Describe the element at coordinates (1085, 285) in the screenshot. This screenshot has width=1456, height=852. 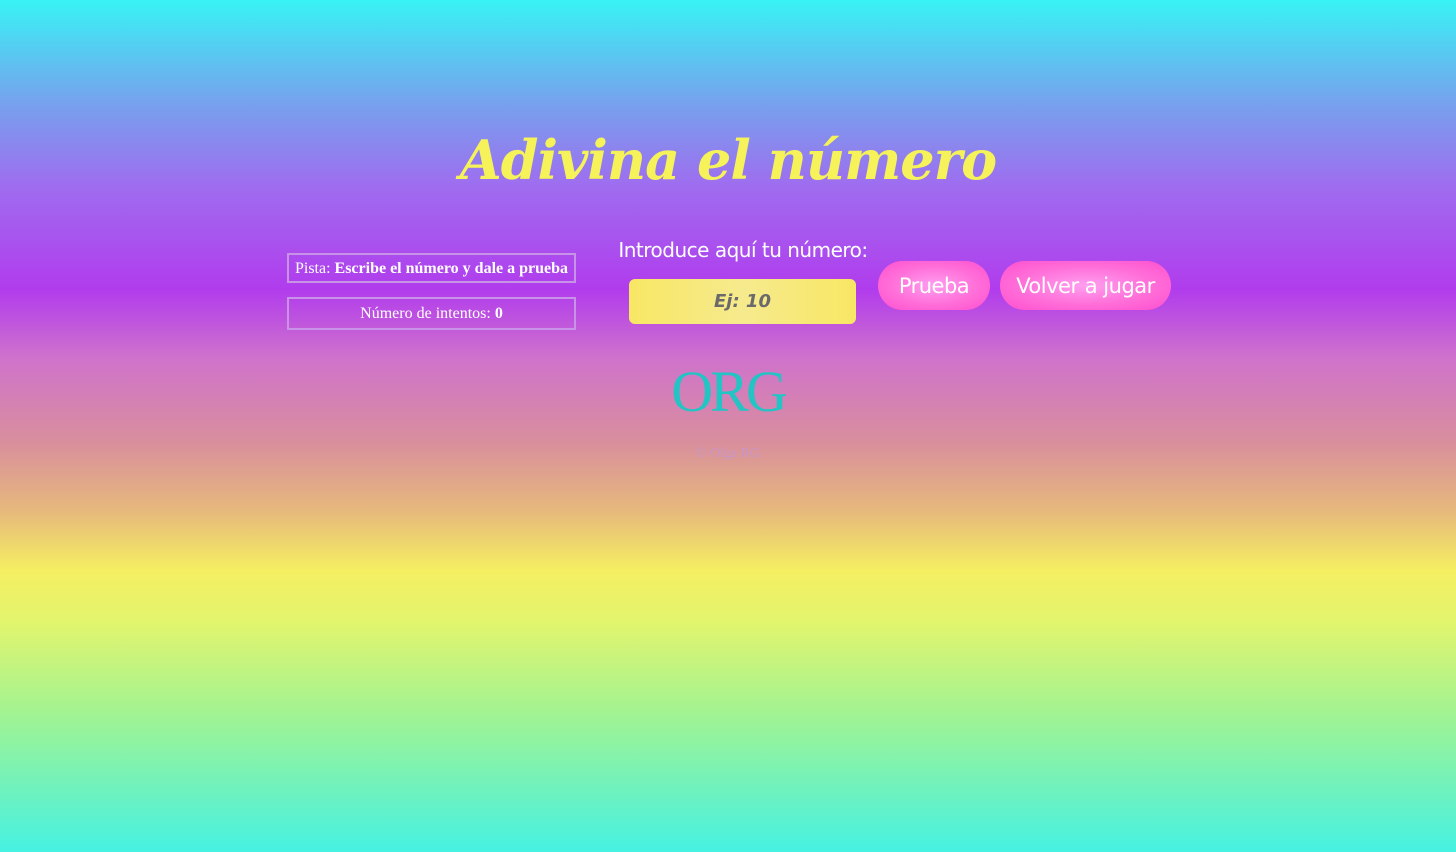
I see `play-again-button: Volver a jugar` at that location.